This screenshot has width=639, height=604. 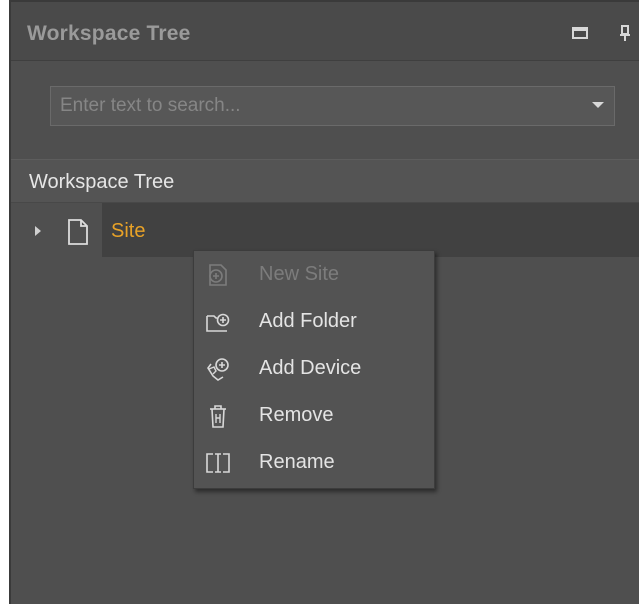 I want to click on menu-item-label: New Site, so click(x=299, y=274).